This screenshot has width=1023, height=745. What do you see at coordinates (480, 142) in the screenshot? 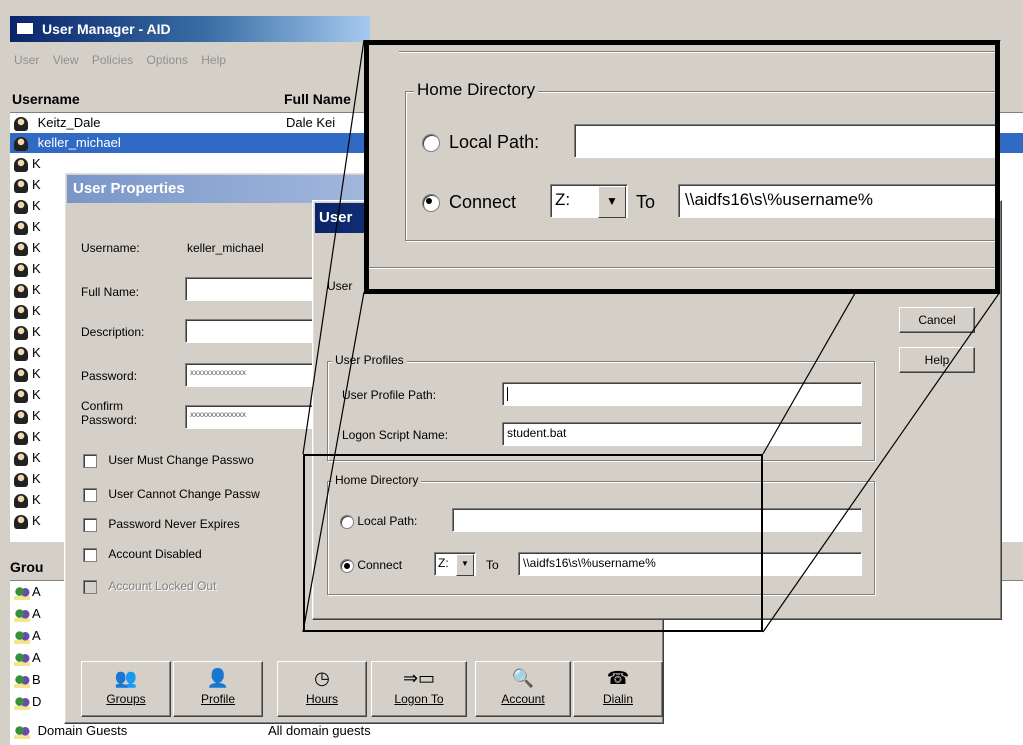
I see `zoom-local-path-option: Local Path:` at bounding box center [480, 142].